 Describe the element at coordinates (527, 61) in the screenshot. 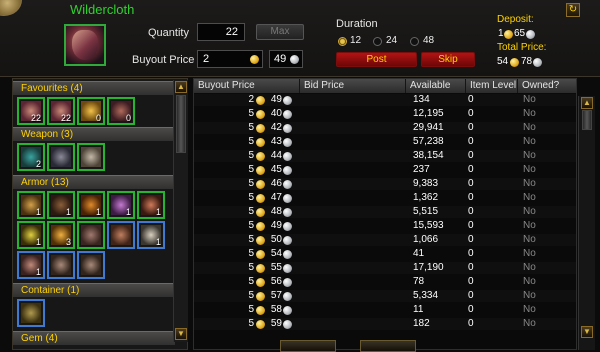

I see `total-silver: 78` at that location.